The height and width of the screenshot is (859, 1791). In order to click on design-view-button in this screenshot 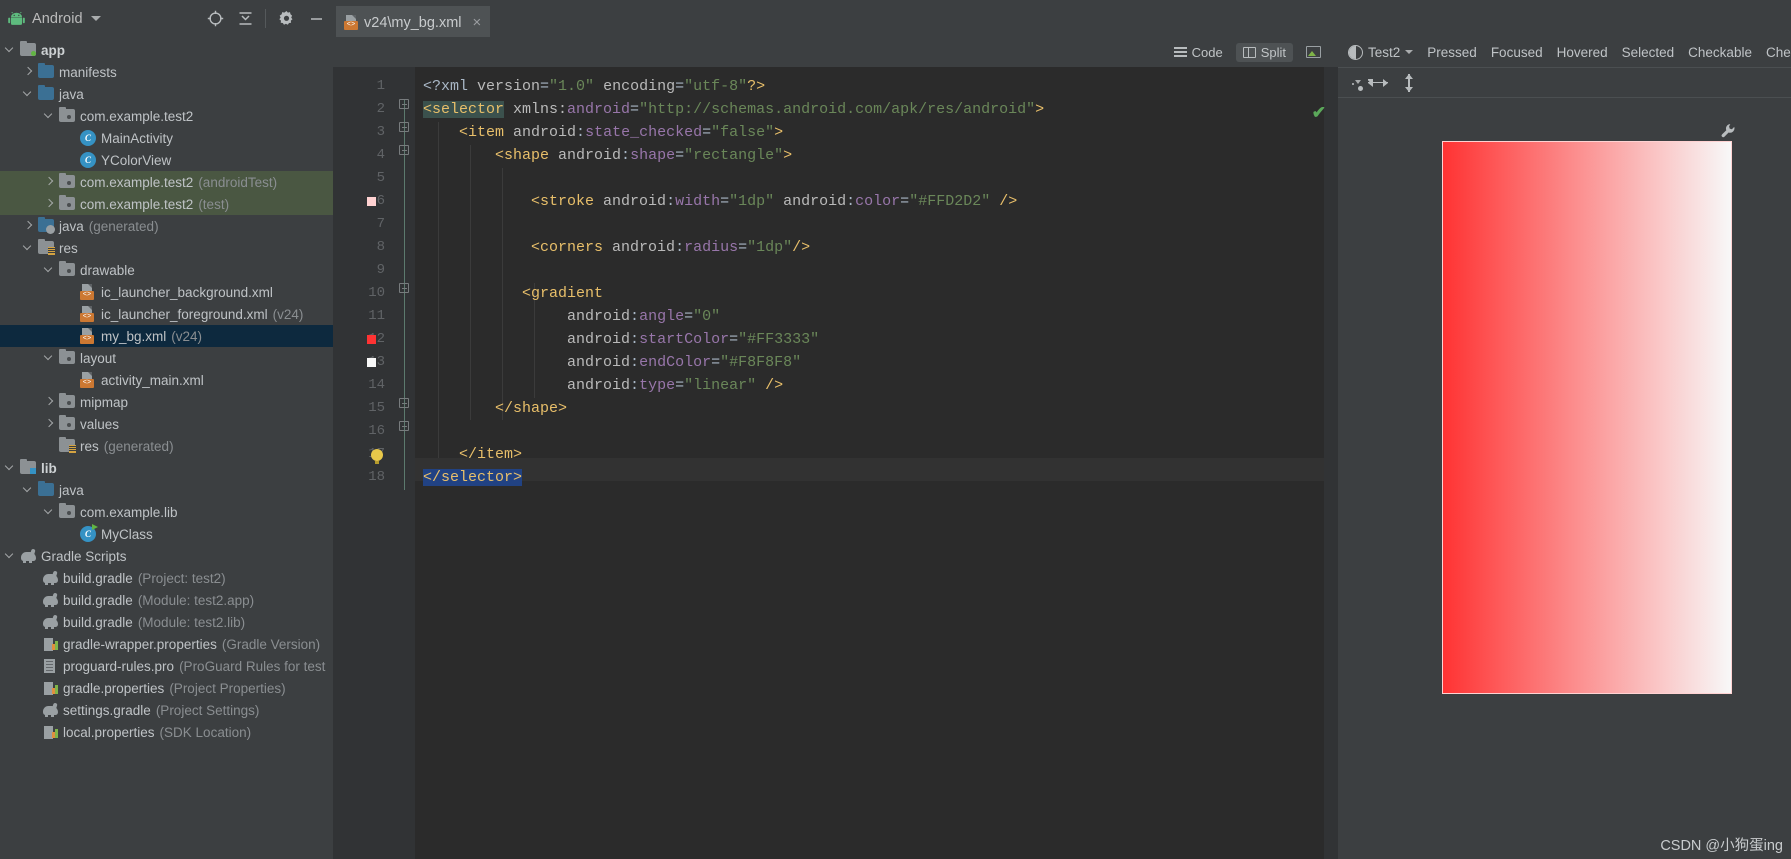, I will do `click(1313, 52)`.